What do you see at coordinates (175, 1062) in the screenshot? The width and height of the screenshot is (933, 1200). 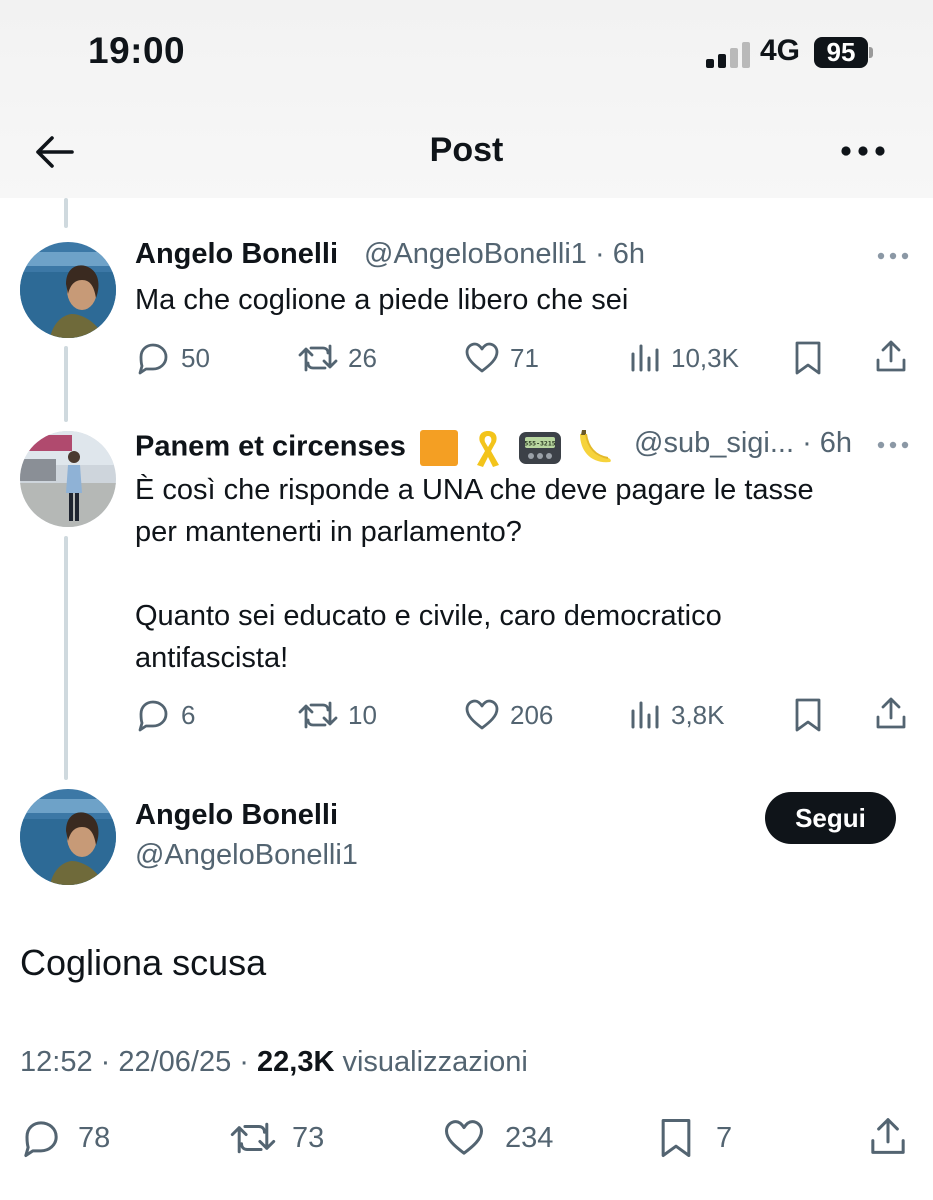 I see `post-date: 22/06/25` at bounding box center [175, 1062].